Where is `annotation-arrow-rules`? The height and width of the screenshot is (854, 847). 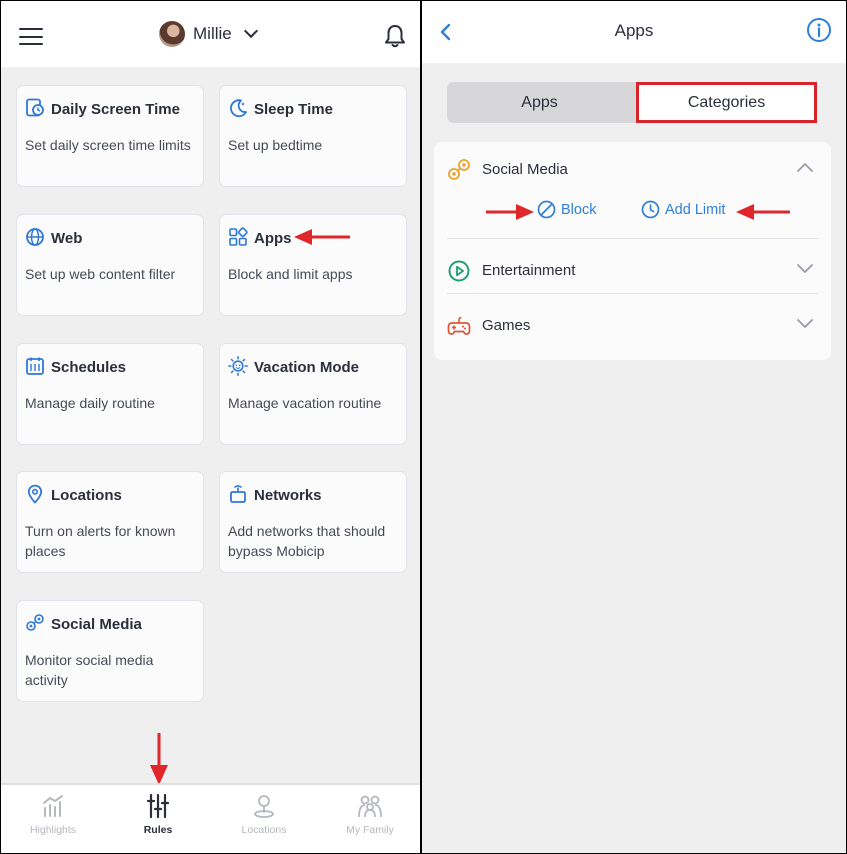
annotation-arrow-rules is located at coordinates (159, 759).